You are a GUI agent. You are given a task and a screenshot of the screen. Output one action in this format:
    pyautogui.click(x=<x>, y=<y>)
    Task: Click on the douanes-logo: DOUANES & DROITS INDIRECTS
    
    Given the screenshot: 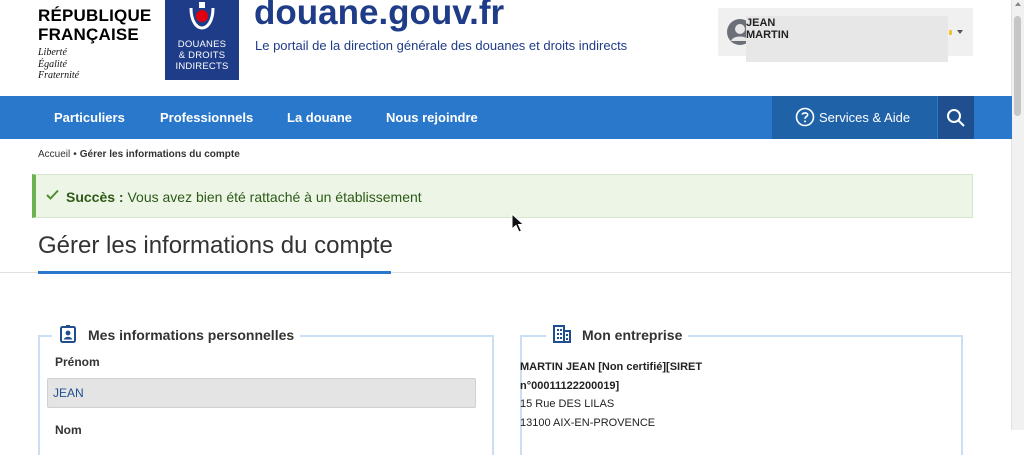 What is the action you would take?
    pyautogui.click(x=202, y=40)
    